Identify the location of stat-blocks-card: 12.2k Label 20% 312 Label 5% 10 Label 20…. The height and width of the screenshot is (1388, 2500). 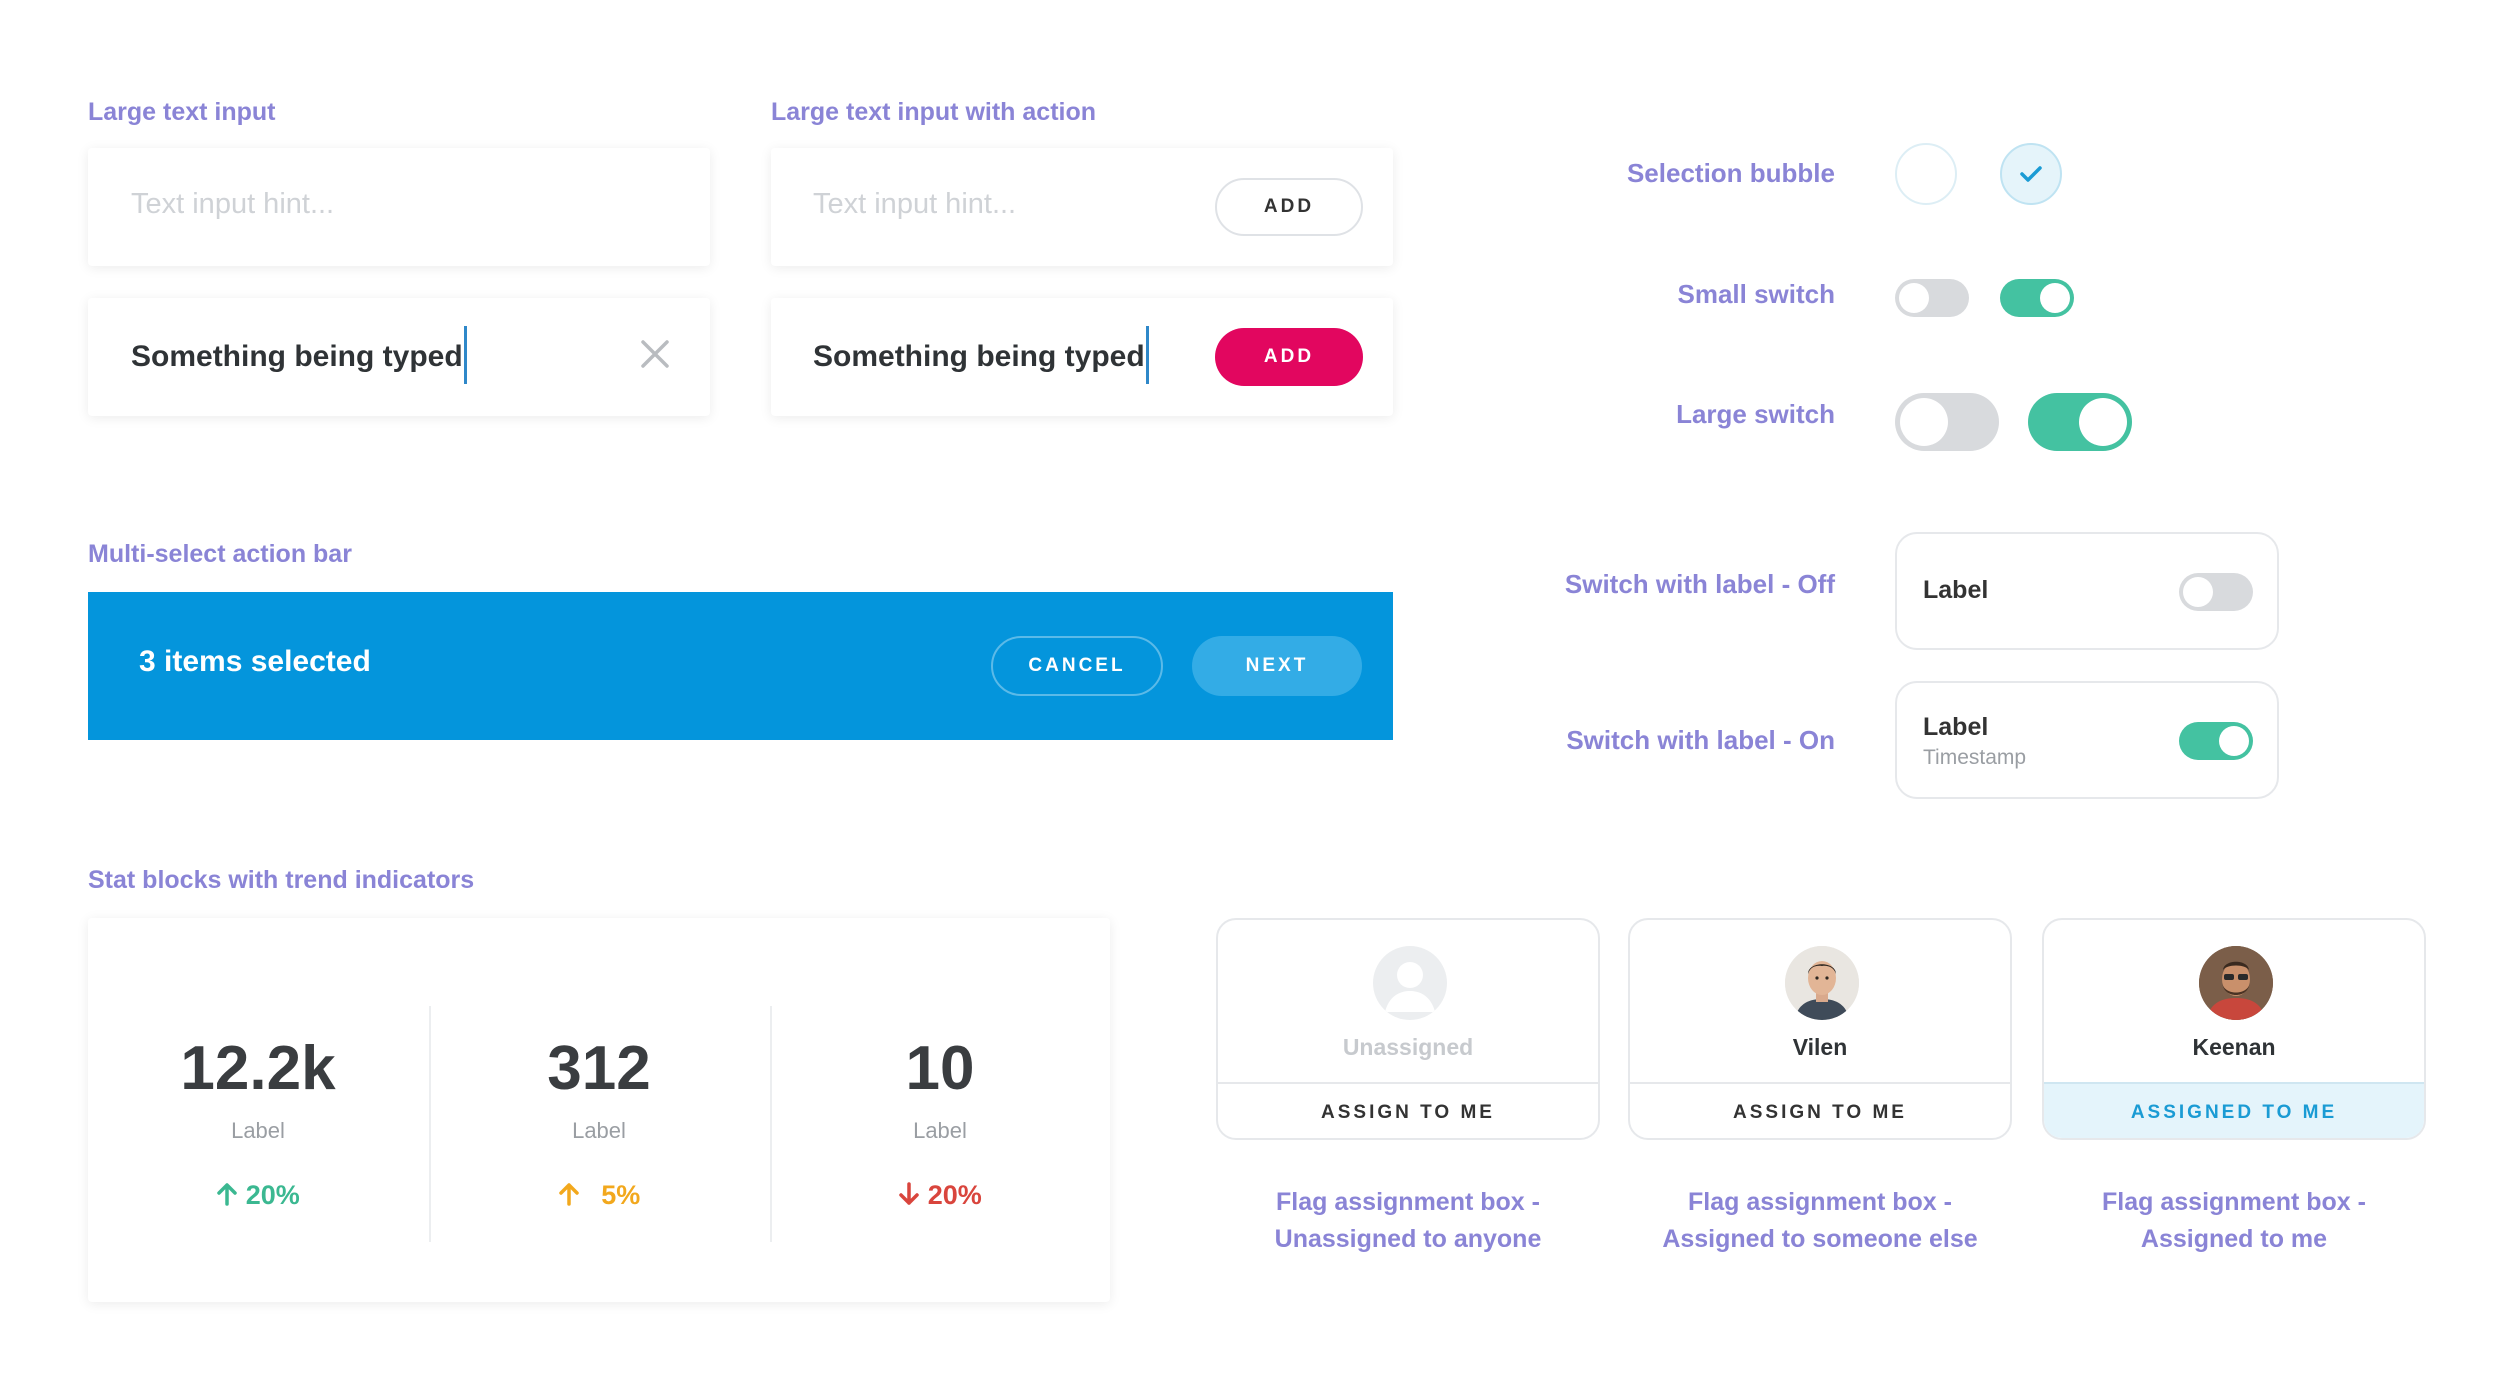
(599, 1110).